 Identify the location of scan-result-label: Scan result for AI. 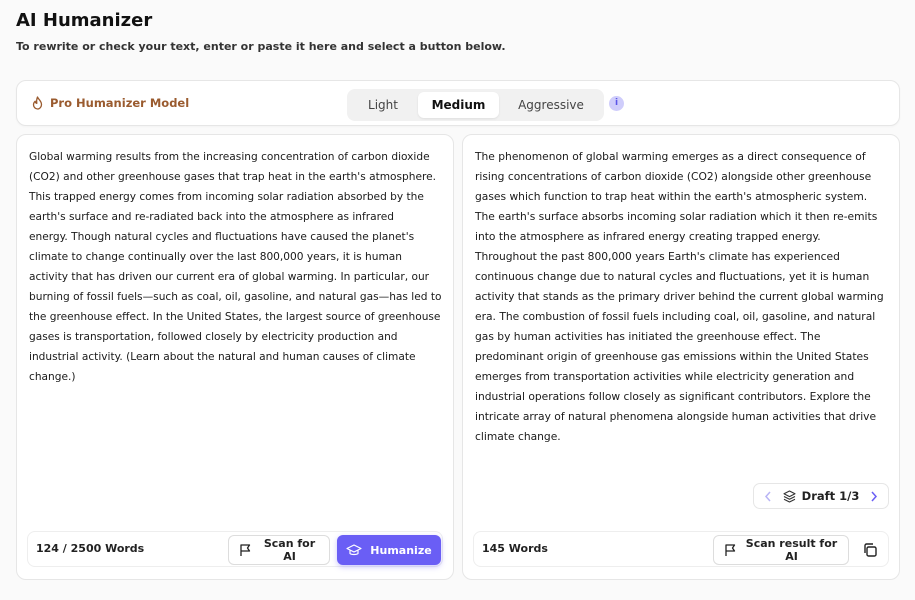
(791, 550).